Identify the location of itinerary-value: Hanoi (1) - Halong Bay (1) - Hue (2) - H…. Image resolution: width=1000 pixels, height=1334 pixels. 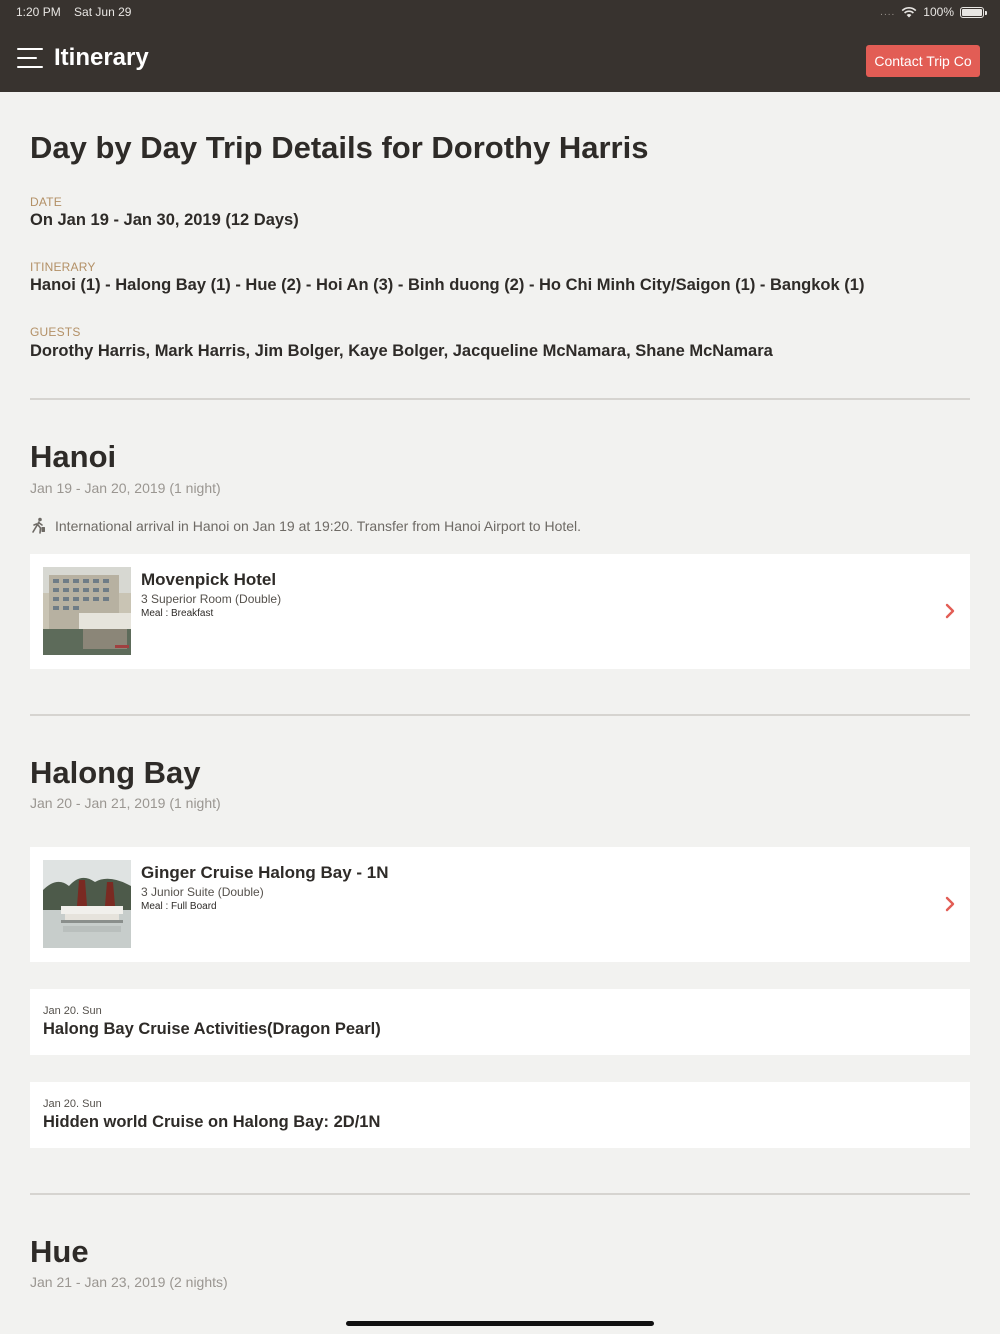
(447, 285).